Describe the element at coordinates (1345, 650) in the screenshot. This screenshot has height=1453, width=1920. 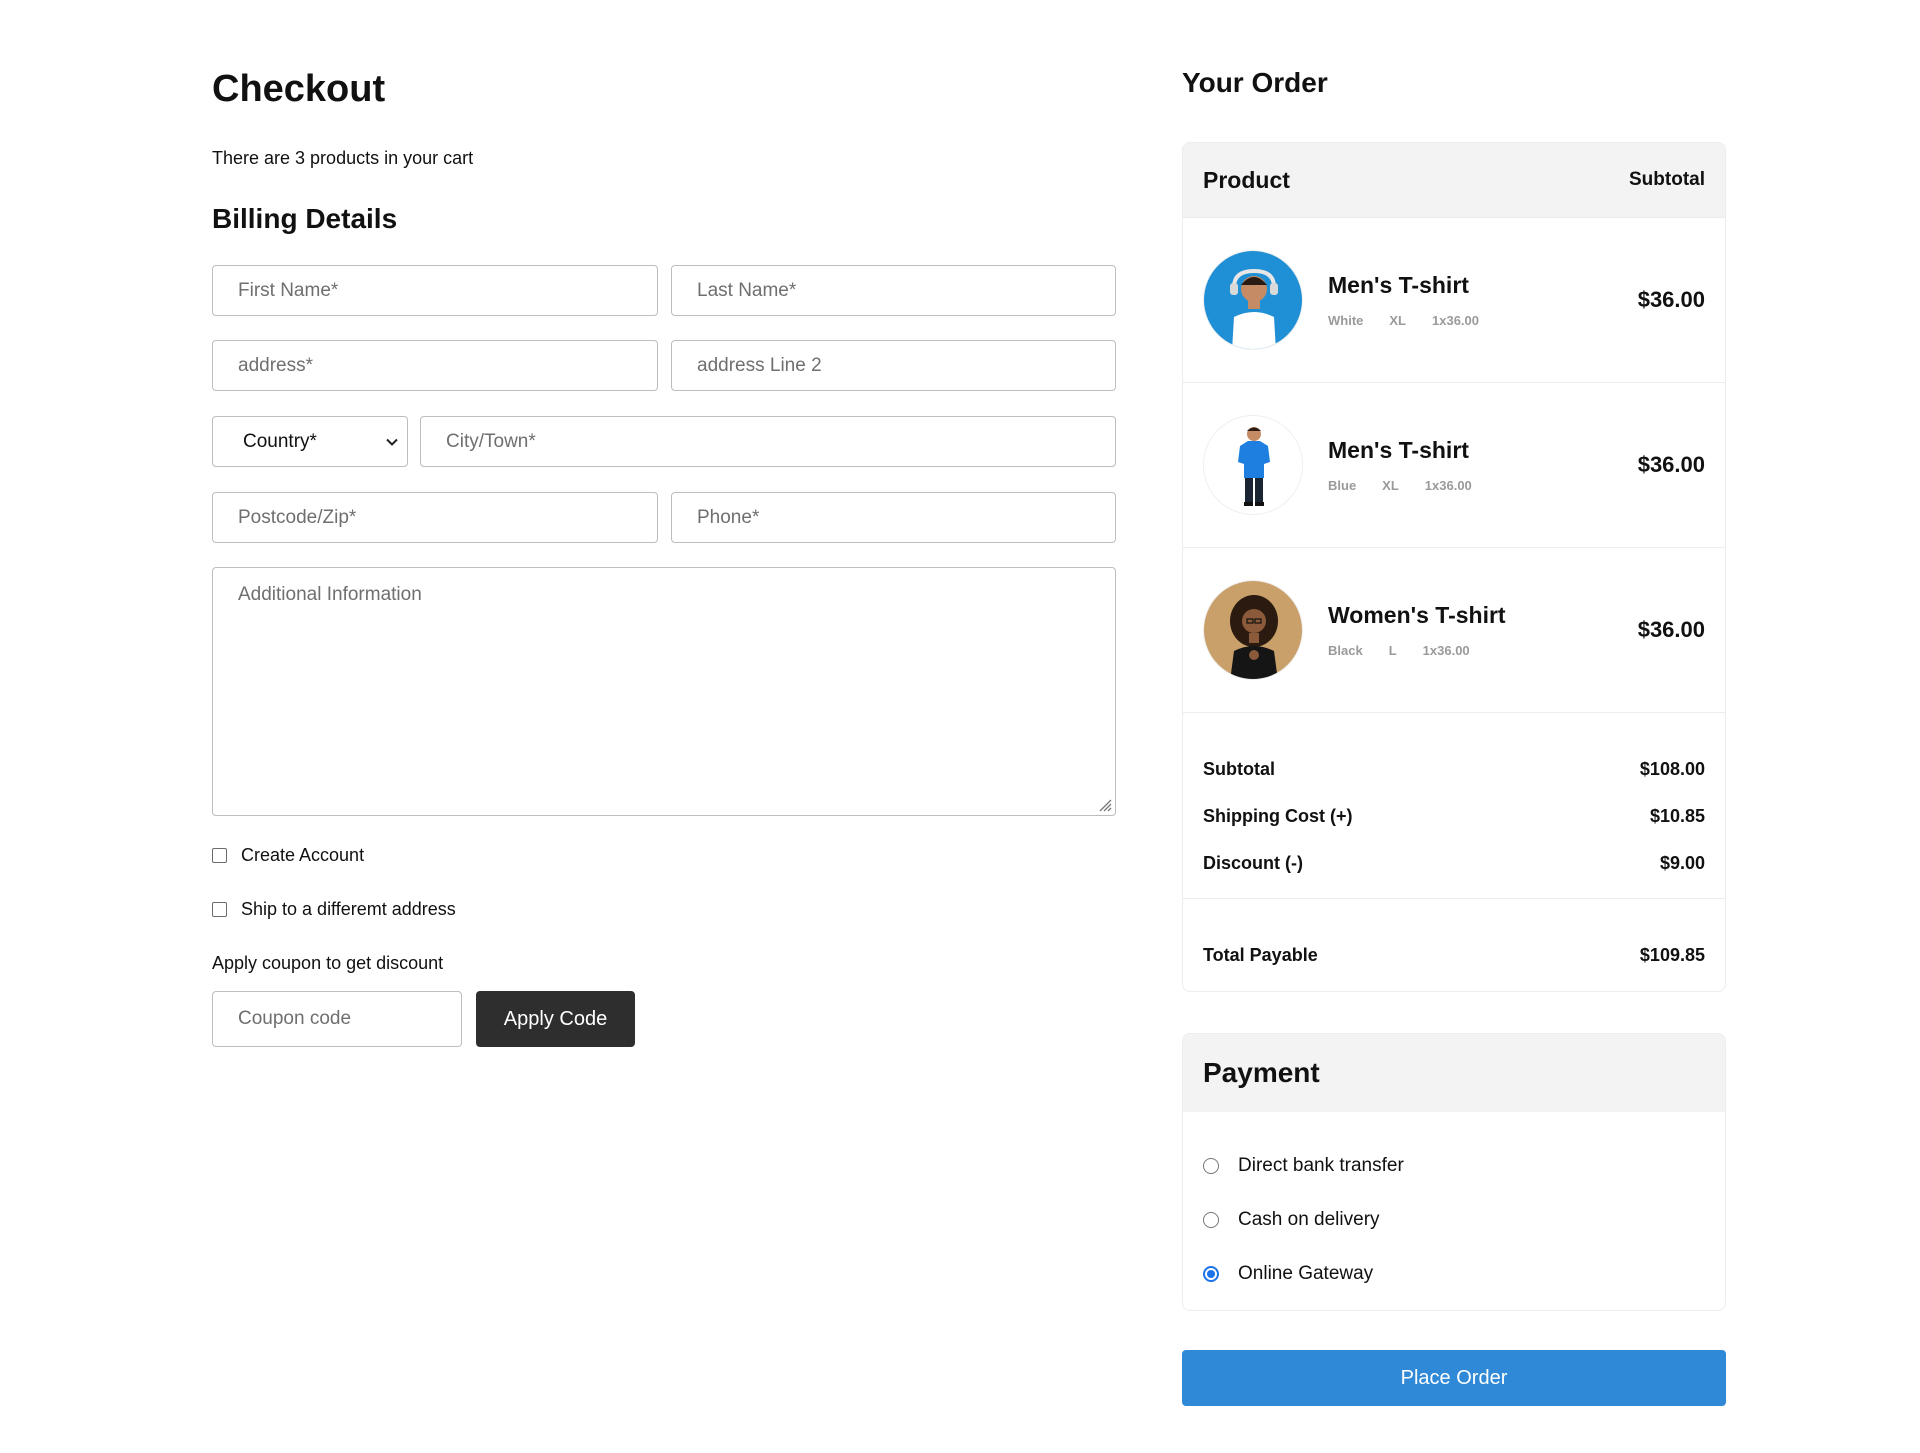
I see `item-color: Black` at that location.